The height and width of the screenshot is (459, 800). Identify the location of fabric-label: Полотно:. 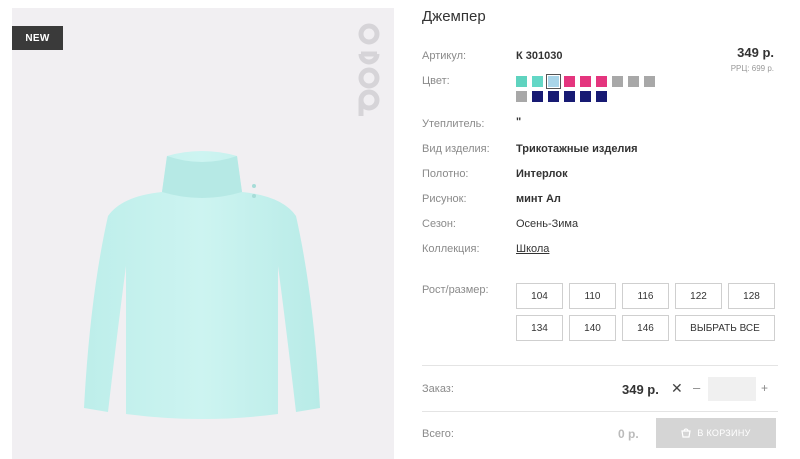
(445, 174).